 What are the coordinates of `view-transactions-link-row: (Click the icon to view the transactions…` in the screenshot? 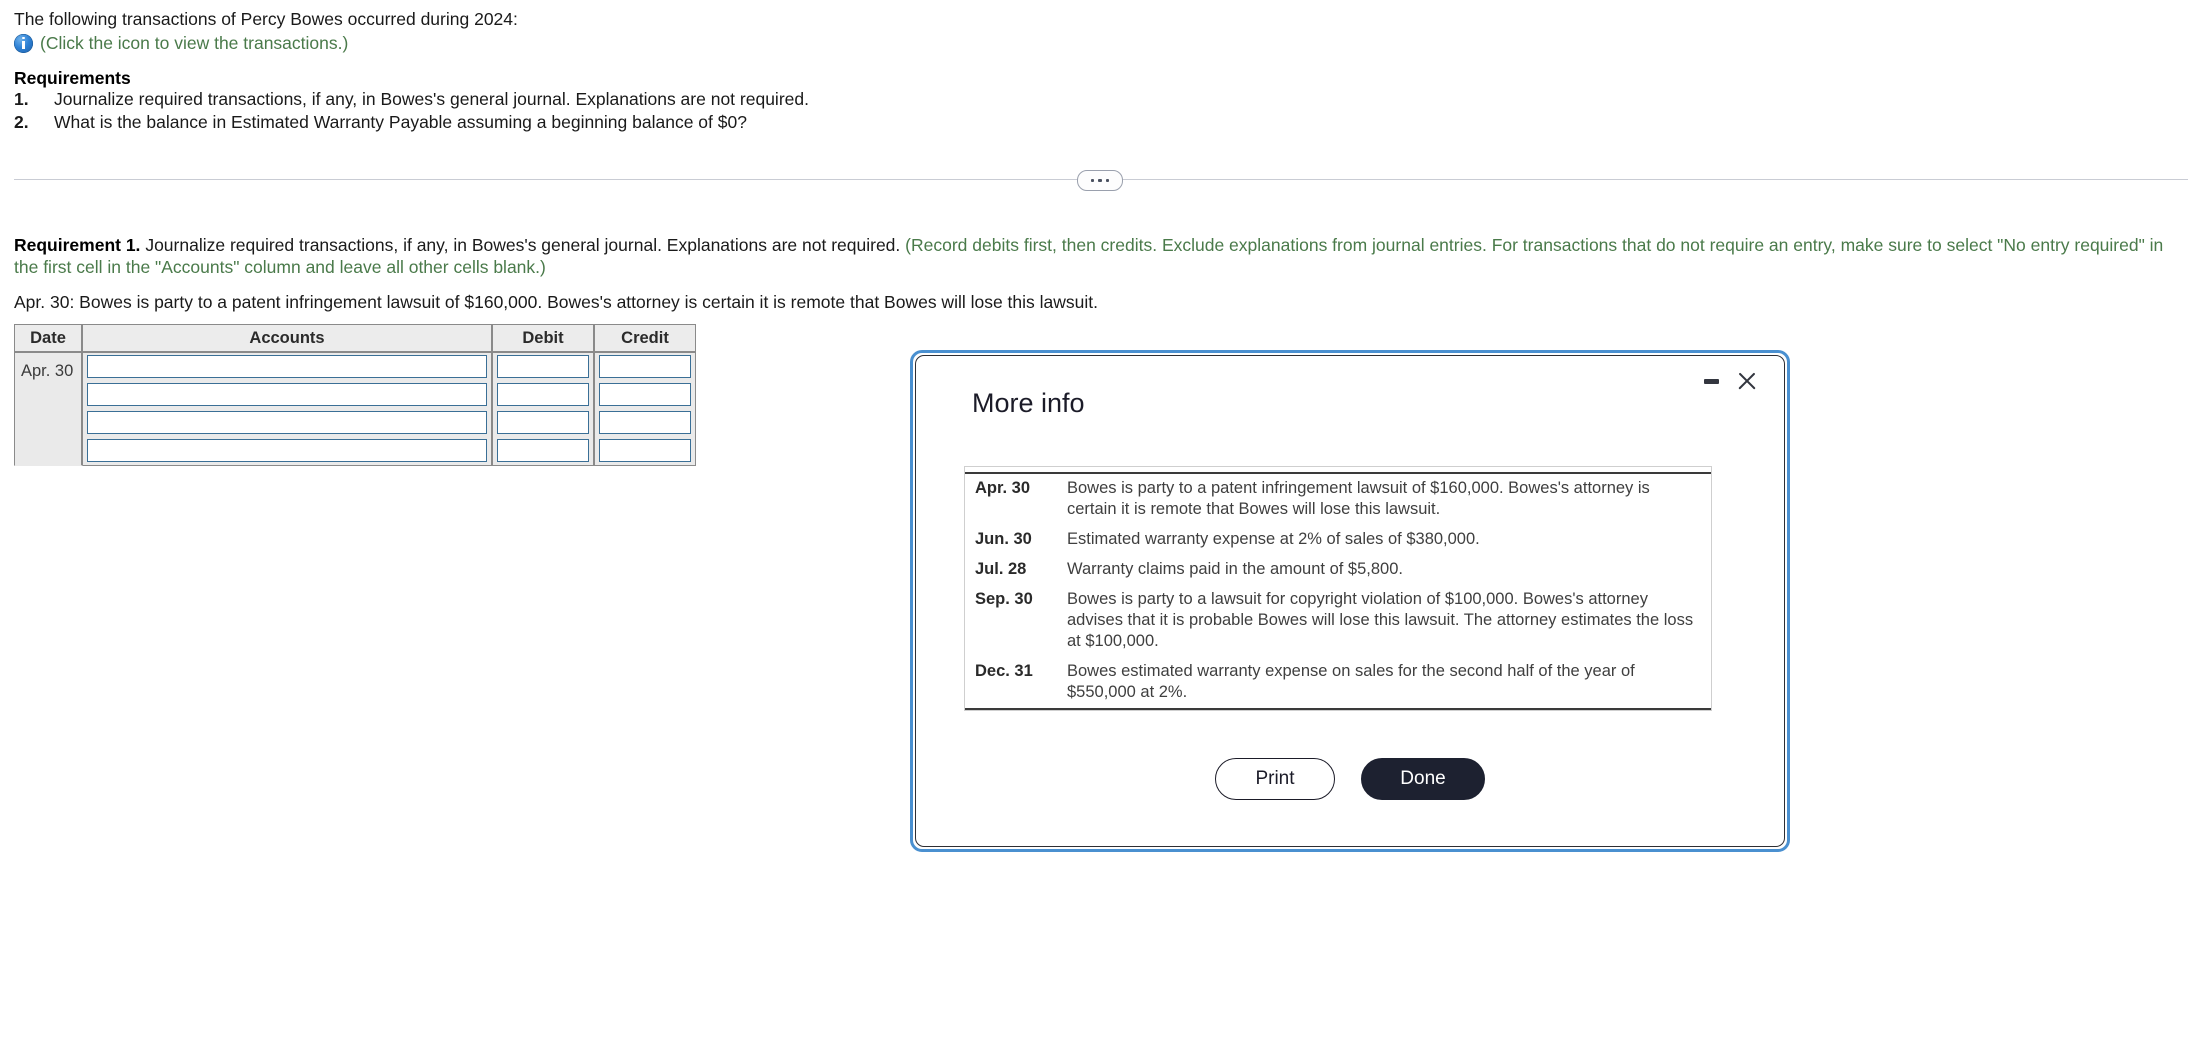 It's located at (181, 43).